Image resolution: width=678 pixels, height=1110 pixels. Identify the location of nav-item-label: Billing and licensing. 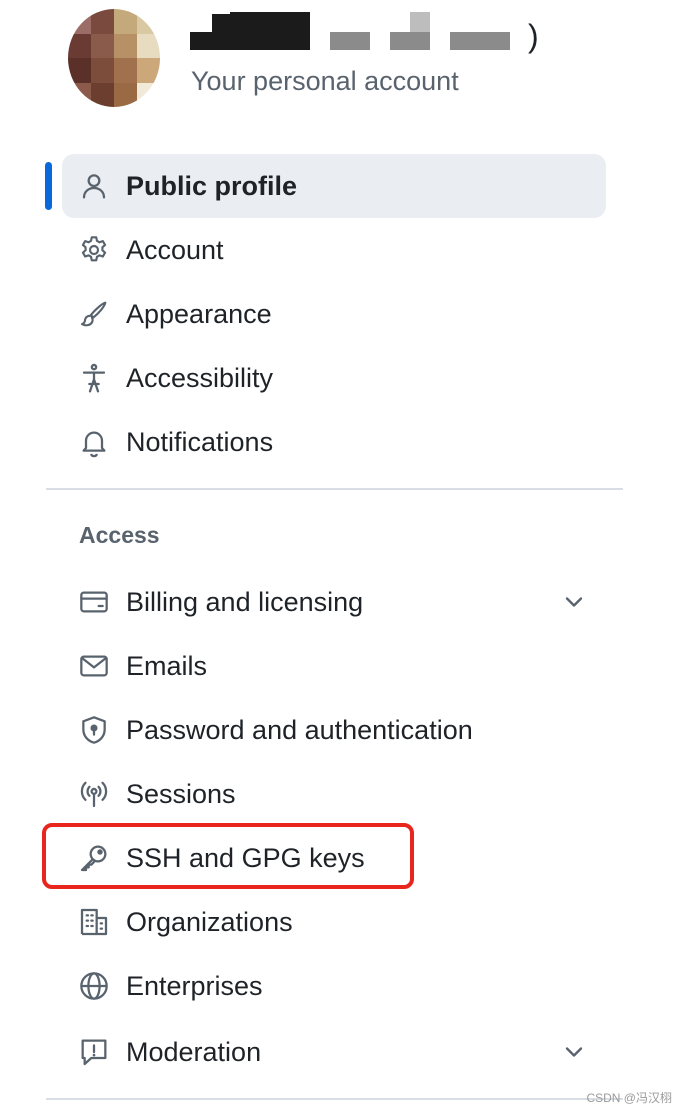
(245, 601).